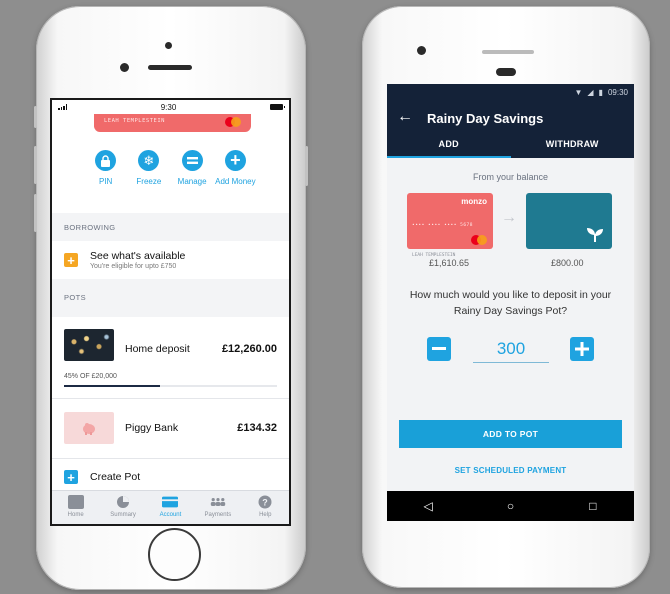 This screenshot has height=594, width=670. What do you see at coordinates (75, 515) in the screenshot?
I see `tab-label: Home` at bounding box center [75, 515].